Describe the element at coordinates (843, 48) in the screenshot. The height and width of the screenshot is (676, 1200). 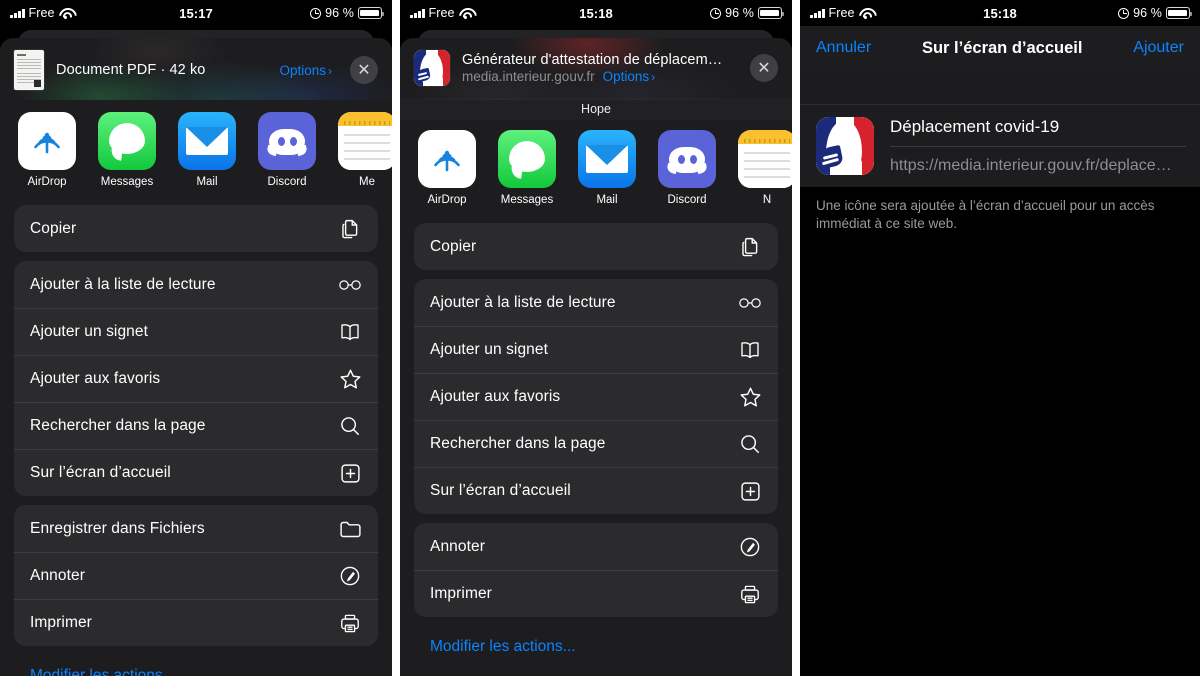
I see `cancel-button: Annuler` at that location.